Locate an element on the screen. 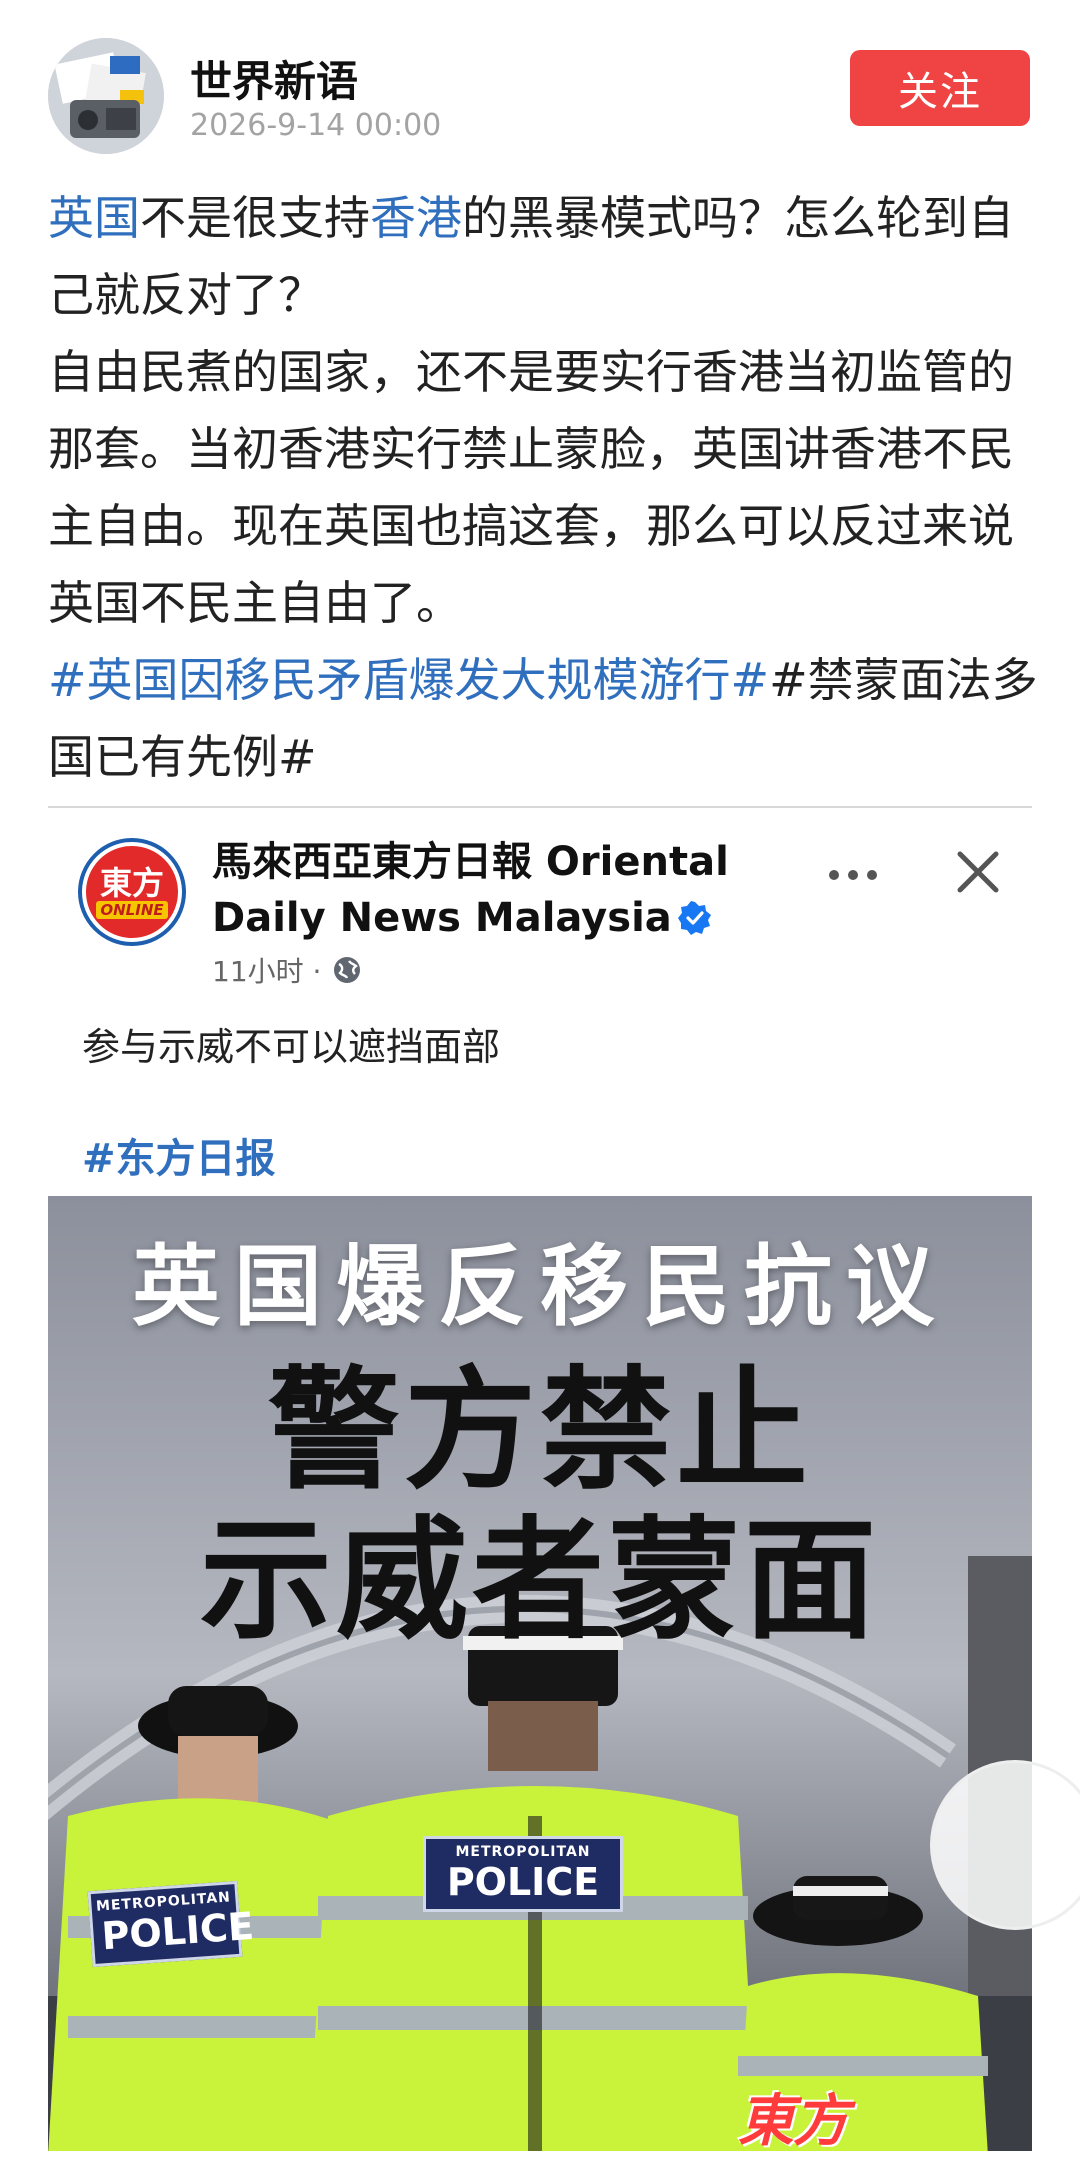  page-name: 馬來西亞東方日報 Oriental Daily News Malaysia is located at coordinates (512, 890).